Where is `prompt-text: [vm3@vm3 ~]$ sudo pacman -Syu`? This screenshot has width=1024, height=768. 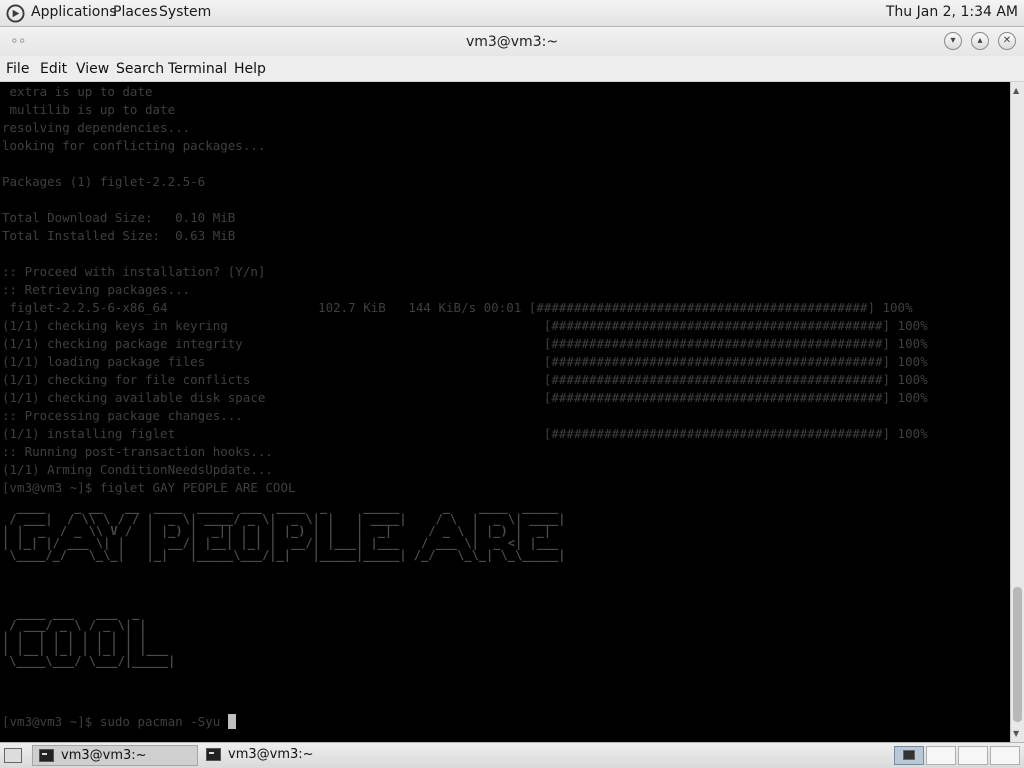
prompt-text: [vm3@vm3 ~]$ sudo pacman -Syu is located at coordinates (115, 721).